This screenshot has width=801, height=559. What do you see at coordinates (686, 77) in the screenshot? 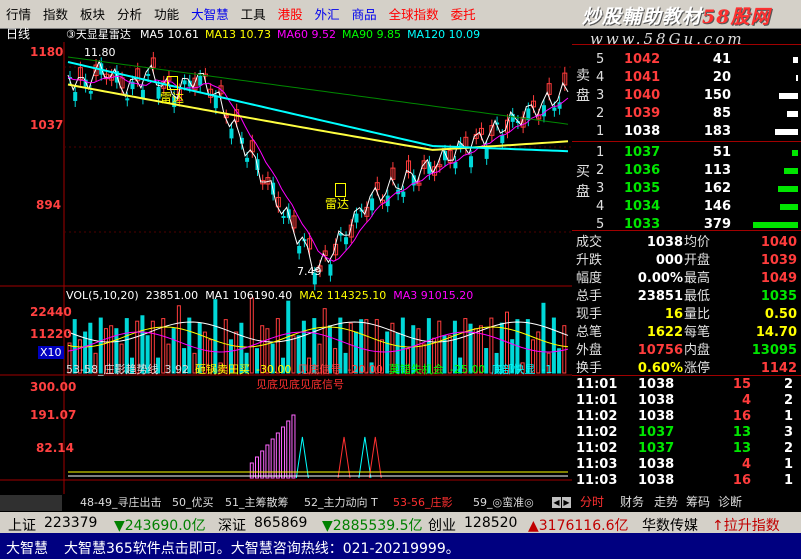
I see `ask-level-row: 4 1041 20` at bounding box center [686, 77].